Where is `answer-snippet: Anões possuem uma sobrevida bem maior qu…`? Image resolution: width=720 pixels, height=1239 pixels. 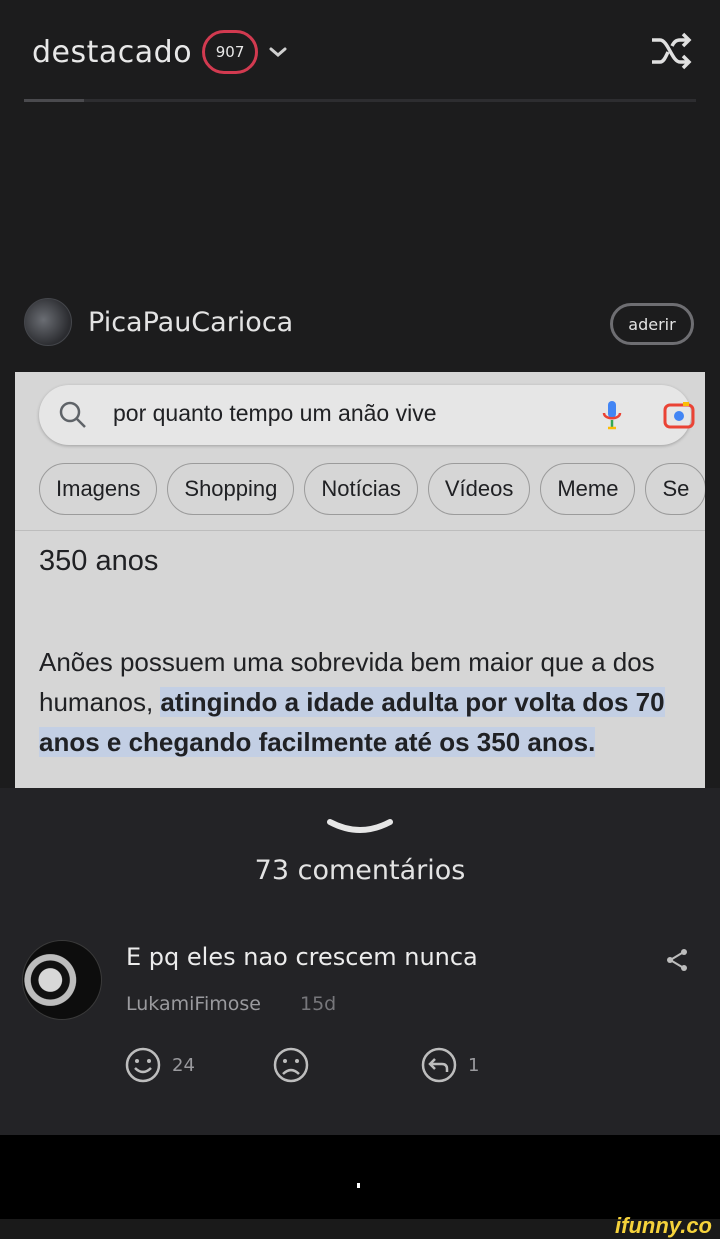 answer-snippet: Anões possuem uma sobrevida bem maior qu… is located at coordinates (364, 702).